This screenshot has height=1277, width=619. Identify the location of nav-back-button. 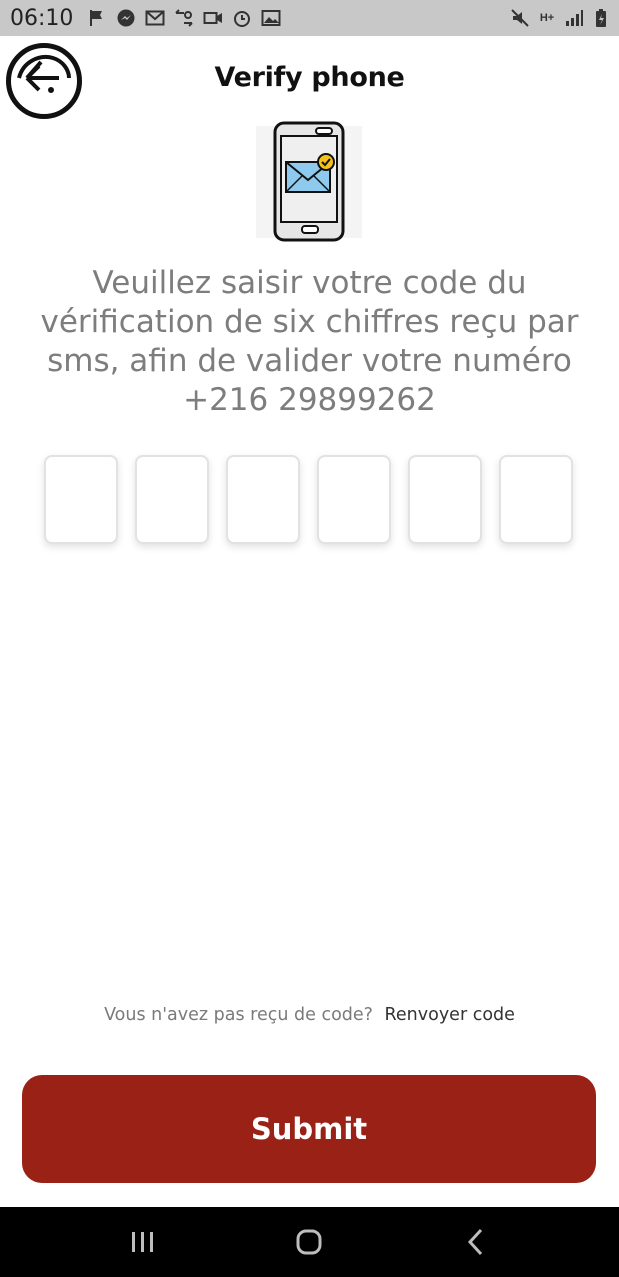
(476, 1242).